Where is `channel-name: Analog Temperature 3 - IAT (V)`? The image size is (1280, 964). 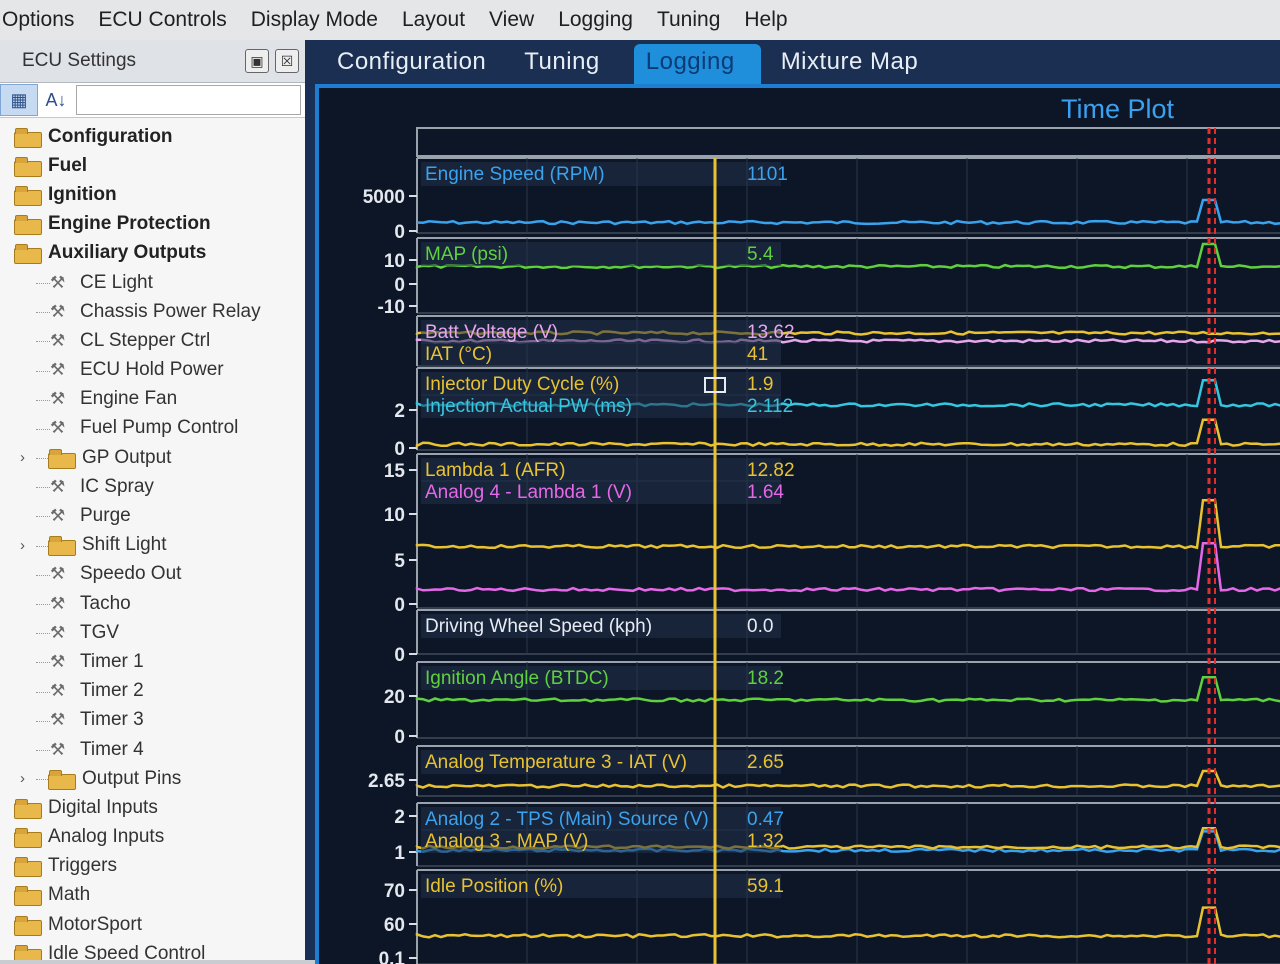 channel-name: Analog Temperature 3 - IAT (V) is located at coordinates (556, 762).